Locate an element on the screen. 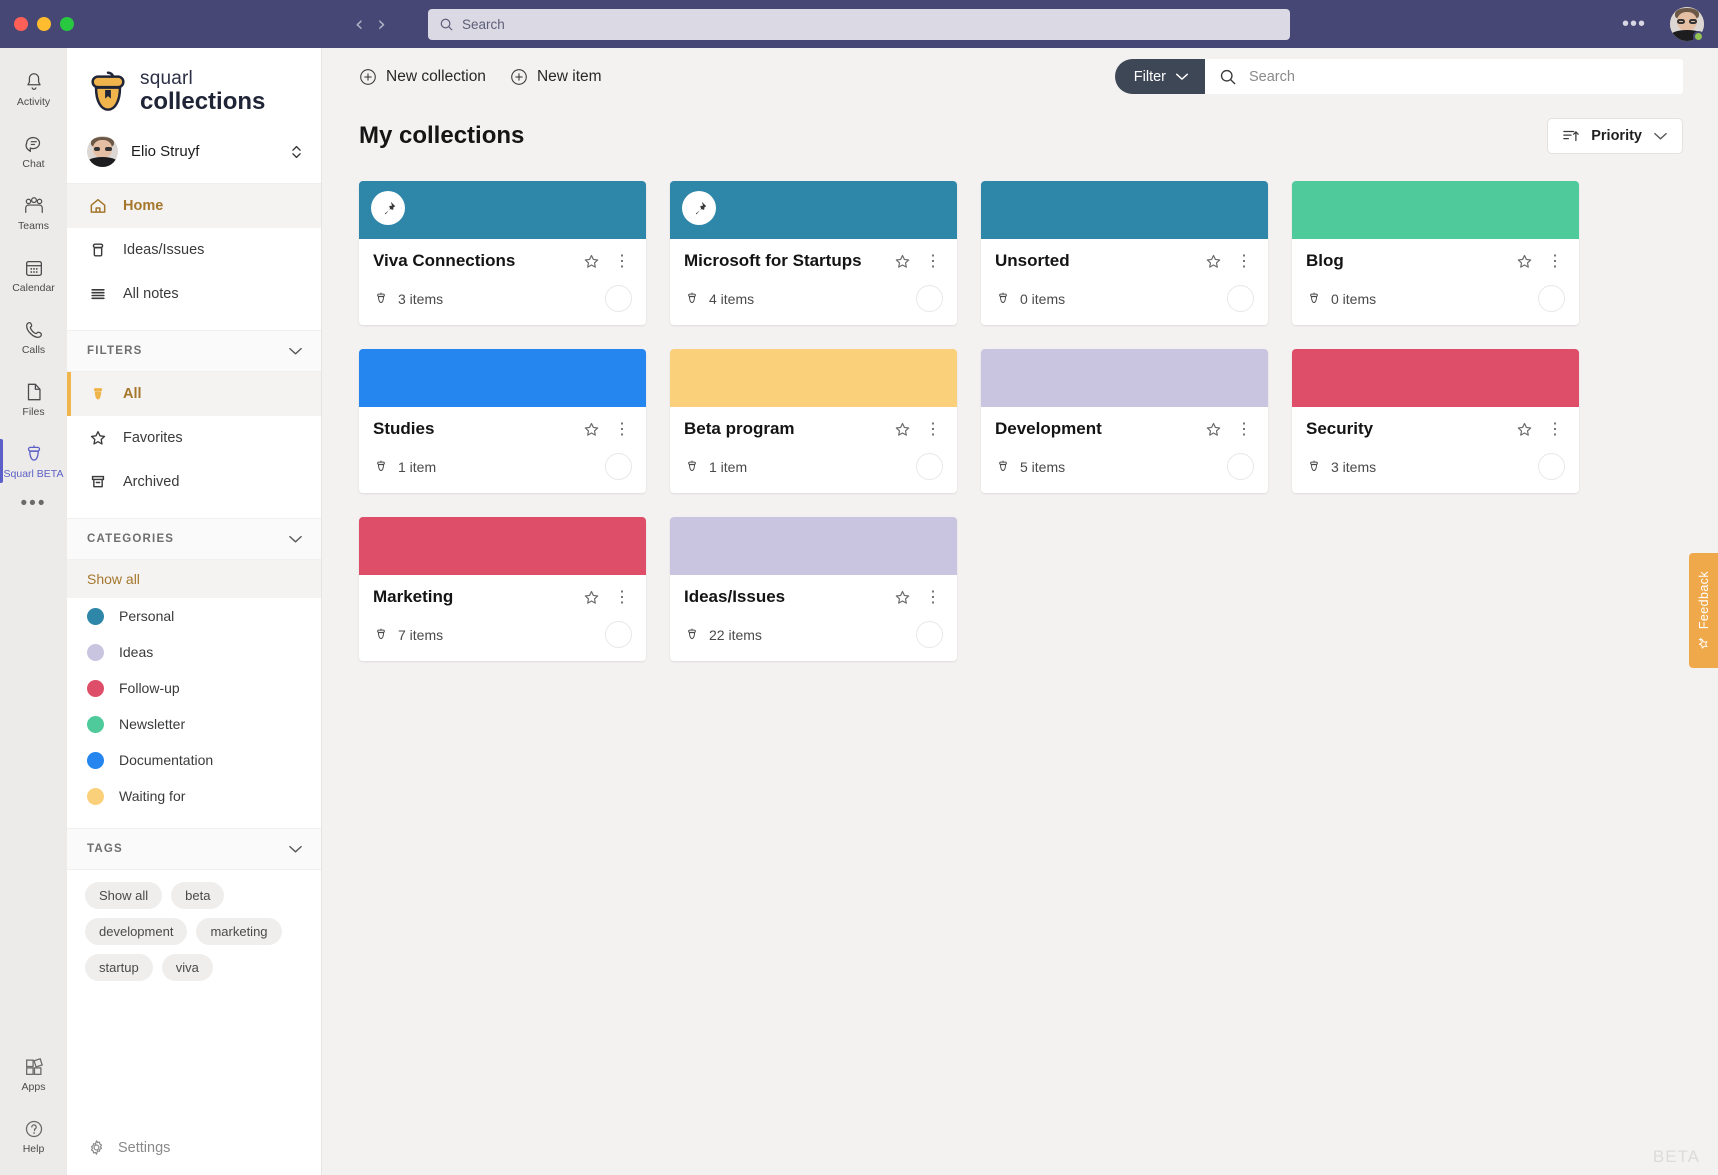 This screenshot has width=1718, height=1175. collection-card: Studies ⋮ 1 item is located at coordinates (502, 421).